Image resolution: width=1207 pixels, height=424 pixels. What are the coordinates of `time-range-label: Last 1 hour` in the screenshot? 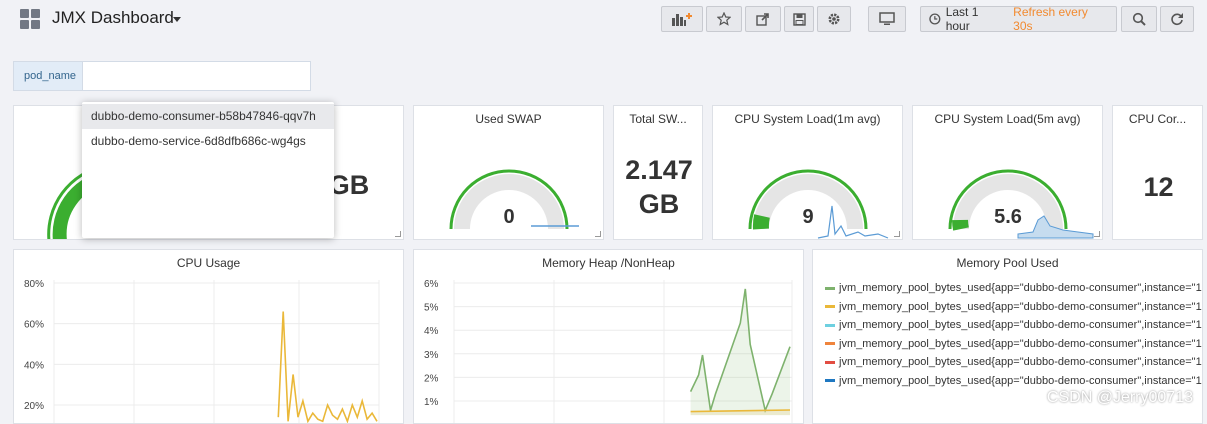 It's located at (962, 19).